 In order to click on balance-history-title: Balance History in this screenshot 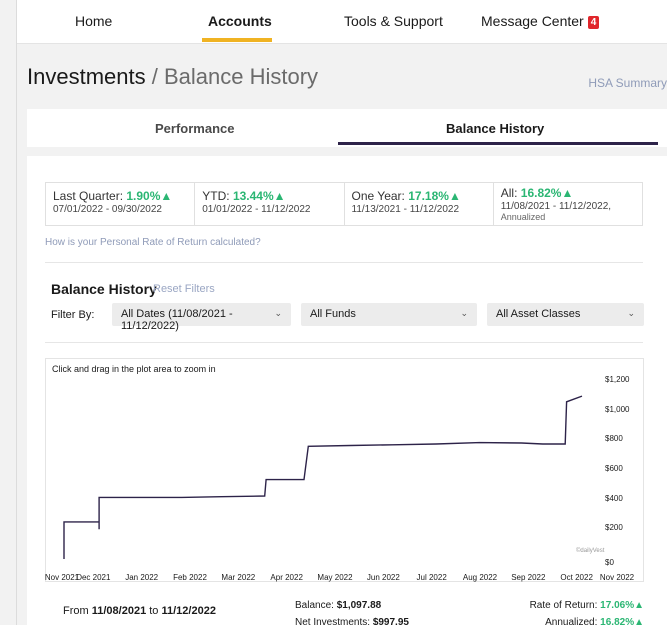, I will do `click(104, 289)`.